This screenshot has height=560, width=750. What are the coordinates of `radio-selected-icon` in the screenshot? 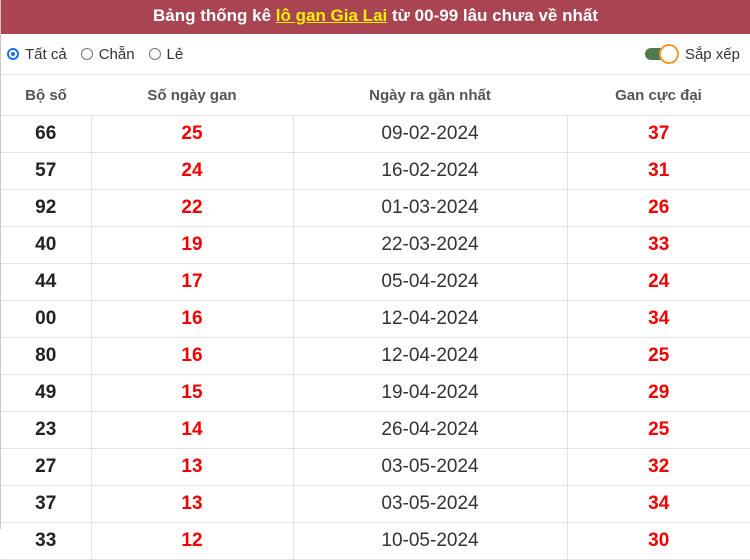 It's located at (13, 54).